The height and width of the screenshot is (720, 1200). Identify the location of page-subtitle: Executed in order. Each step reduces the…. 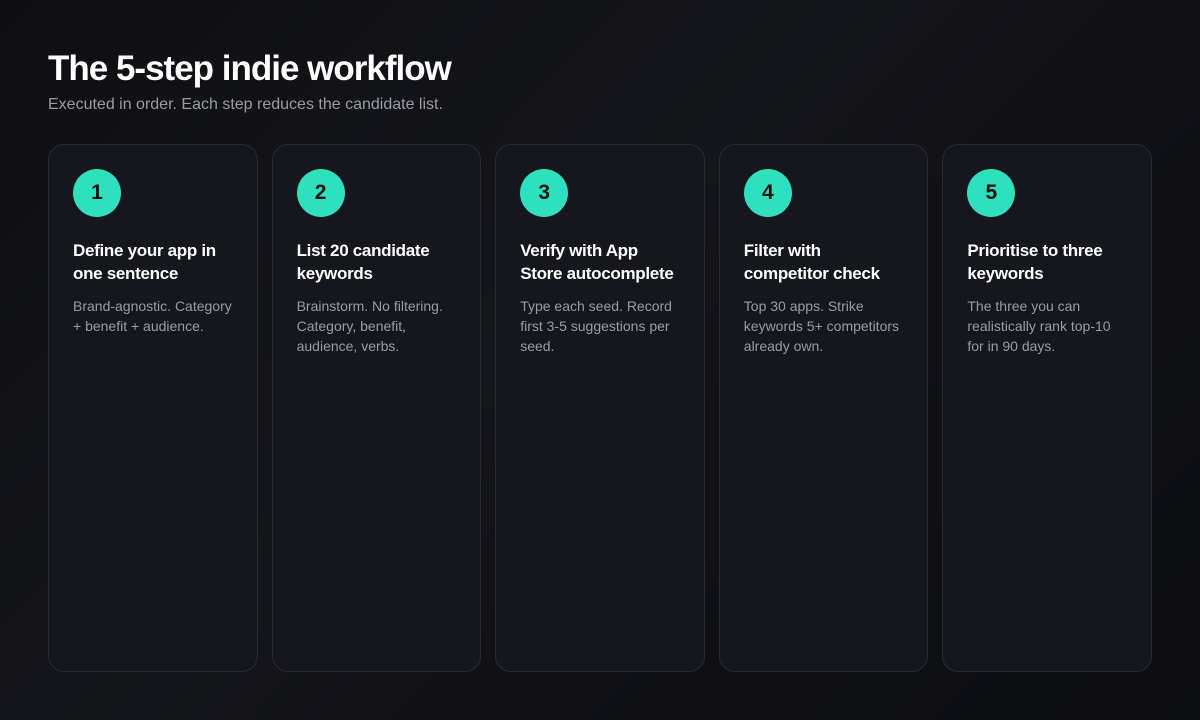
(245, 104).